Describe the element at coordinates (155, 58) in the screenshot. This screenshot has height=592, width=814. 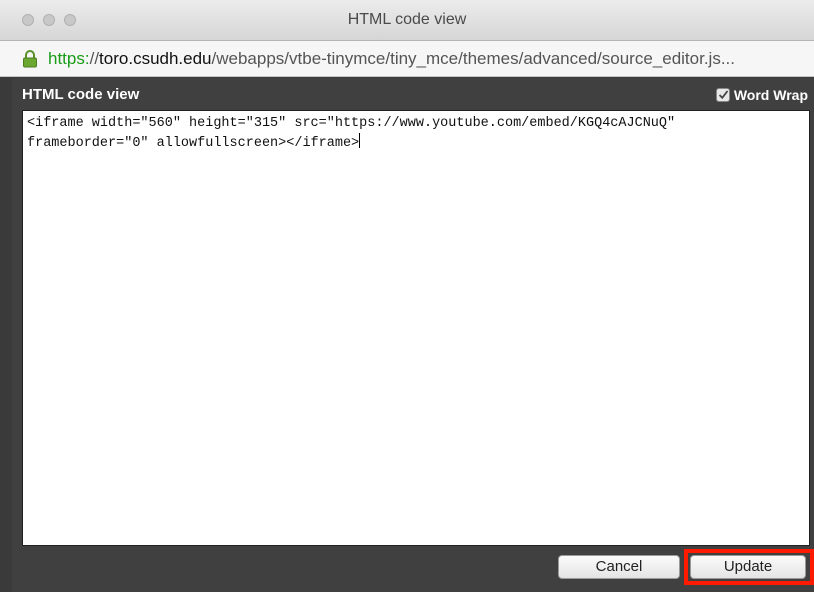
I see `url-host: toro.csudh.edu` at that location.